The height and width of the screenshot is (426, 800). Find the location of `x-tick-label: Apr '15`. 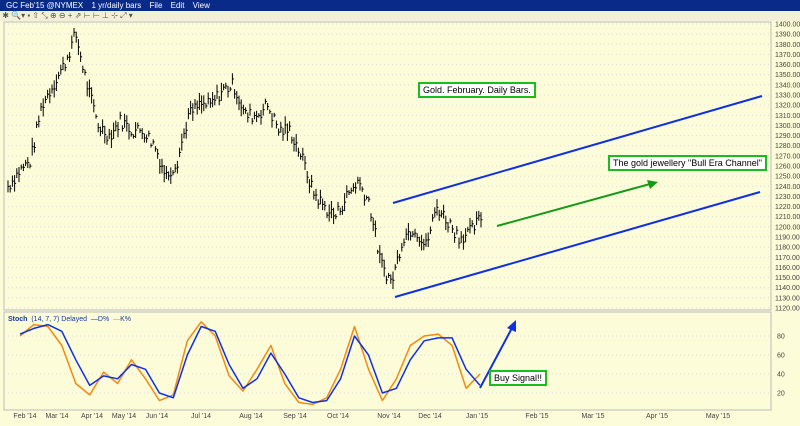

x-tick-label: Apr '15 is located at coordinates (657, 416).